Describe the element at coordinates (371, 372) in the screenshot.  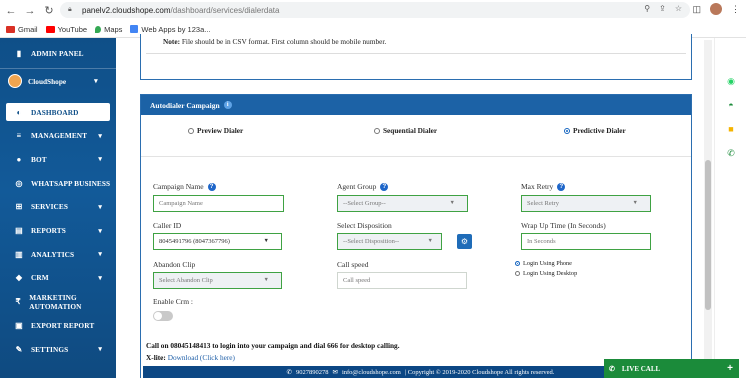
I see `footer-email: info@cloudshope.com` at that location.